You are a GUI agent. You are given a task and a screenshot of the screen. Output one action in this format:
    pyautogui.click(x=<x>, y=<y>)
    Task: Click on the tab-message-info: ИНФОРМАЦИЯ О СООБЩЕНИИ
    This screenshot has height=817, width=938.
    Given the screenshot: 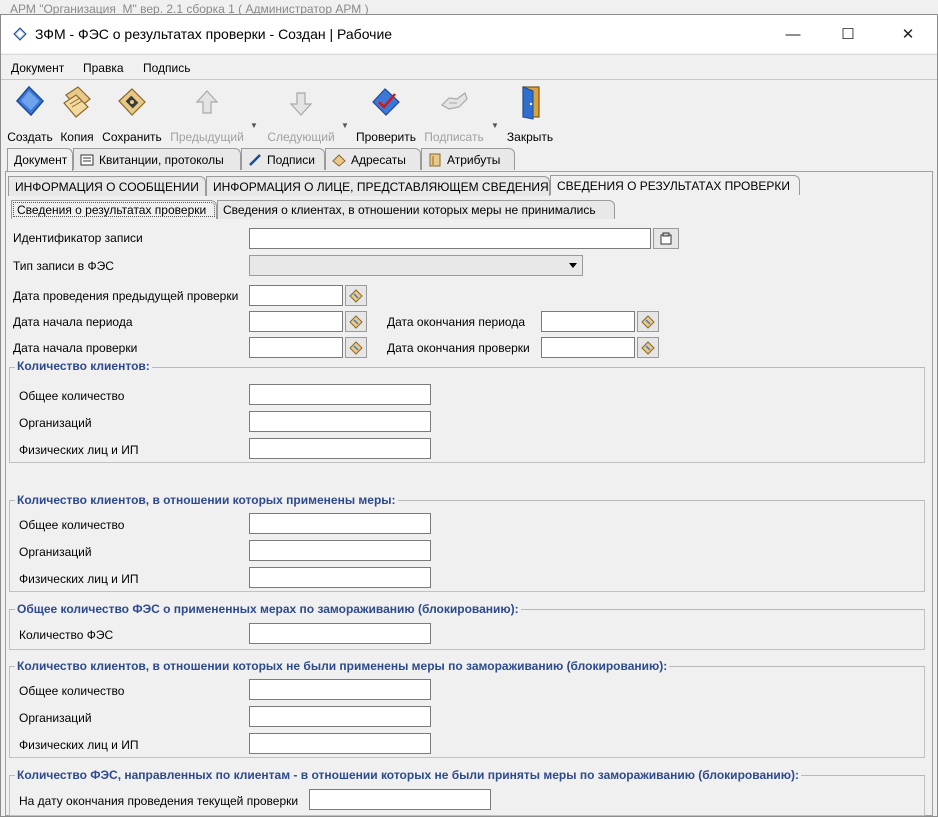 What is the action you would take?
    pyautogui.click(x=107, y=186)
    